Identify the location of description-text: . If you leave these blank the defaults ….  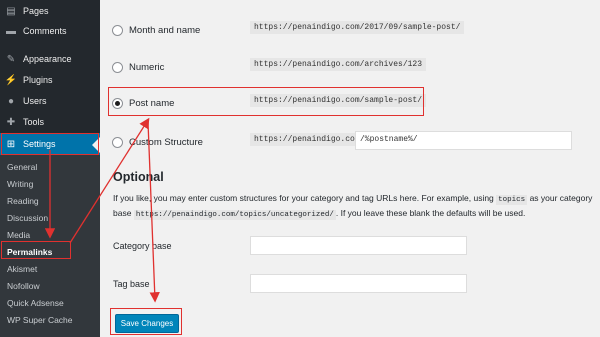
(430, 213).